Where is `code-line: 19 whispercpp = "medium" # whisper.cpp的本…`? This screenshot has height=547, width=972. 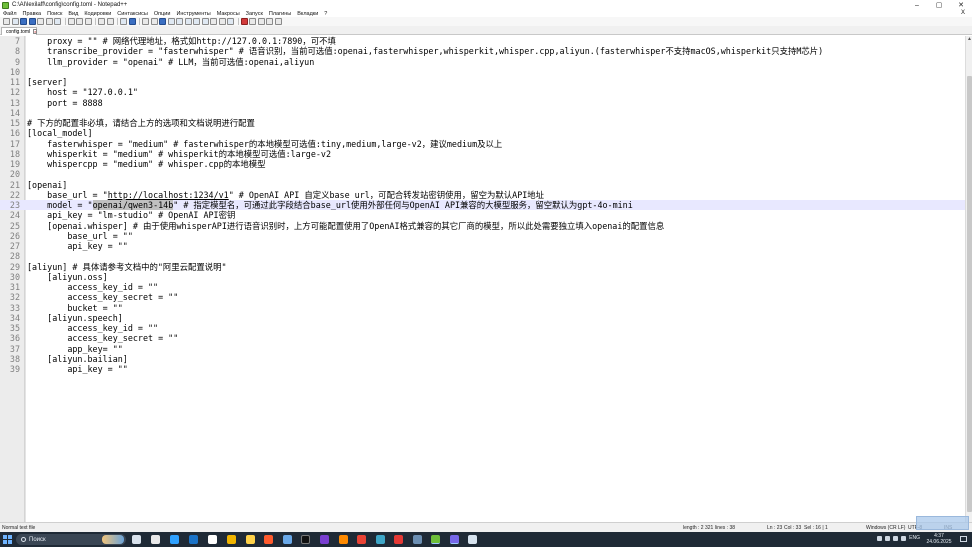 code-line: 19 whispercpp = "medium" # whisper.cpp的本… is located at coordinates (482, 164).